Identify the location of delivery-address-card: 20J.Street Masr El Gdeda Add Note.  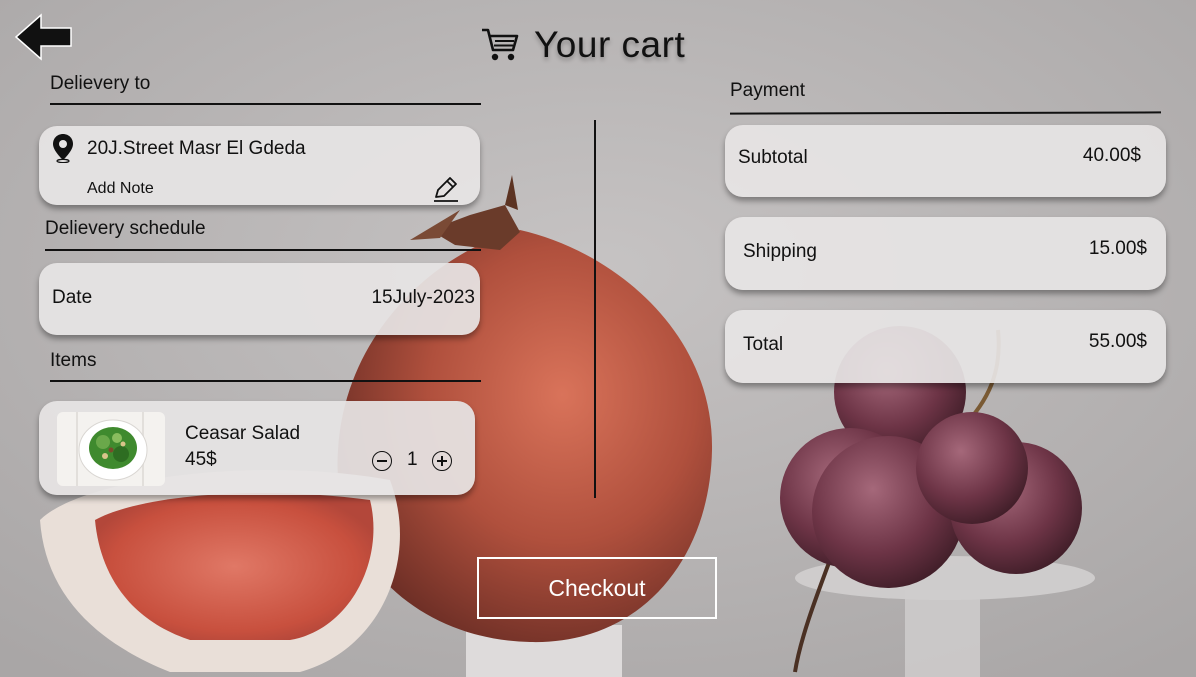
(259, 165).